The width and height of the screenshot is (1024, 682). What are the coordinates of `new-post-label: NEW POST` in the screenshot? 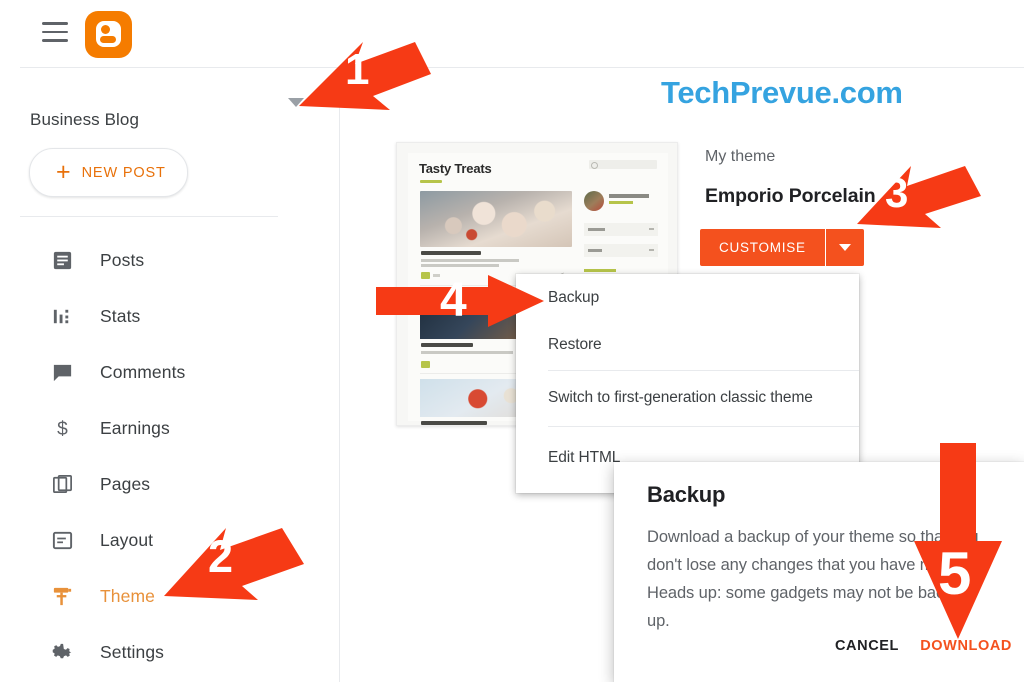 It's located at (123, 172).